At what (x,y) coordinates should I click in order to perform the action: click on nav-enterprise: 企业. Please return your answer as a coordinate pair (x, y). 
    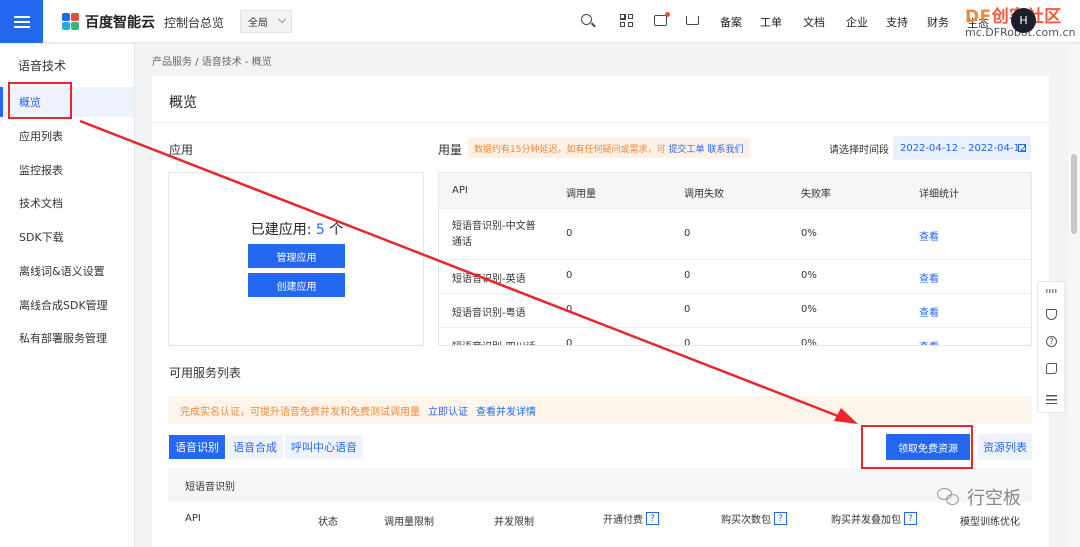
    Looking at the image, I should click on (857, 22).